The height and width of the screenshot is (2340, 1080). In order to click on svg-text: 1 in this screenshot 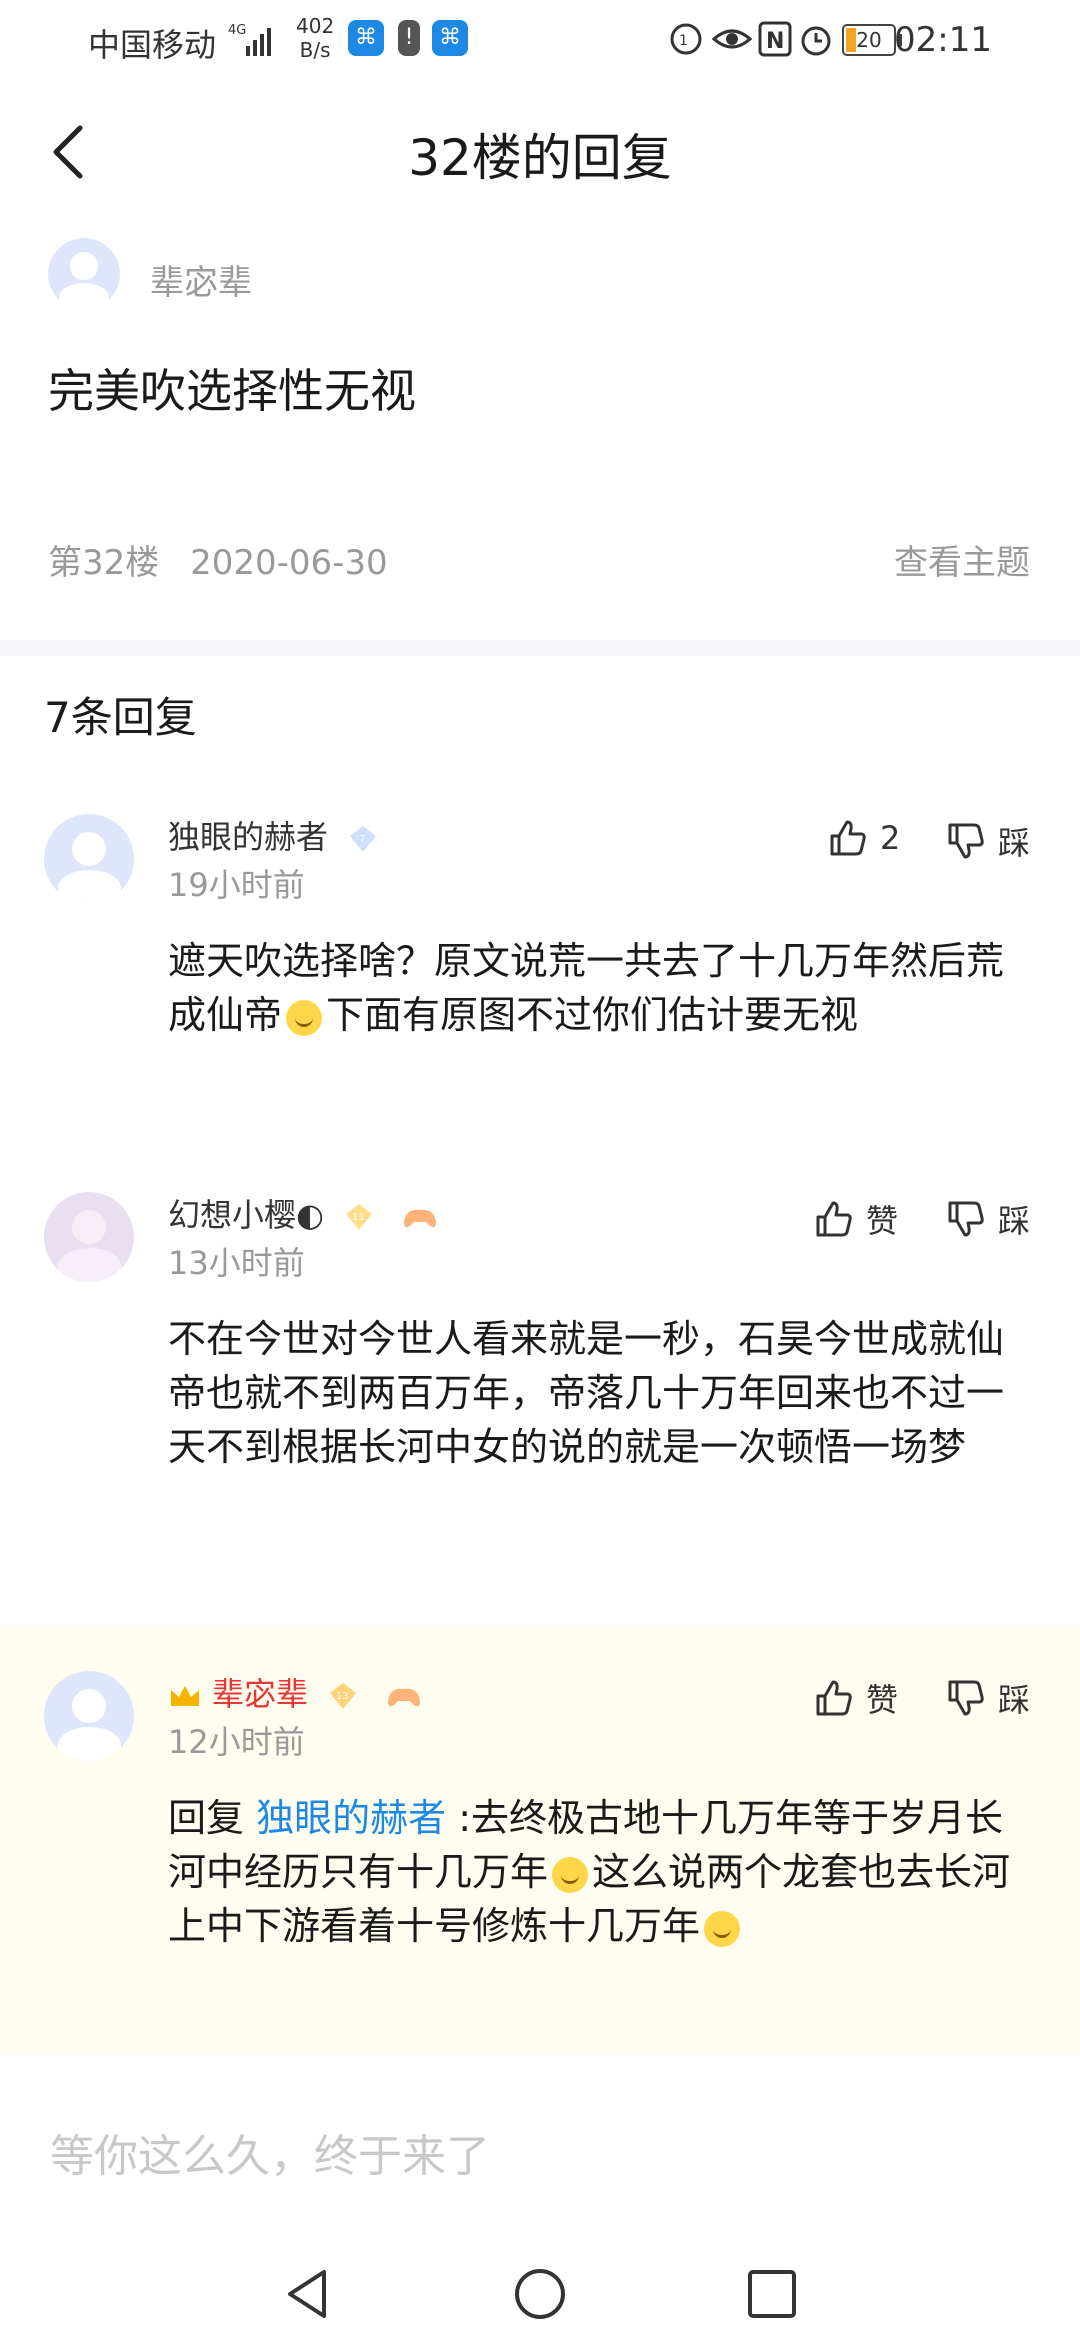, I will do `click(683, 41)`.